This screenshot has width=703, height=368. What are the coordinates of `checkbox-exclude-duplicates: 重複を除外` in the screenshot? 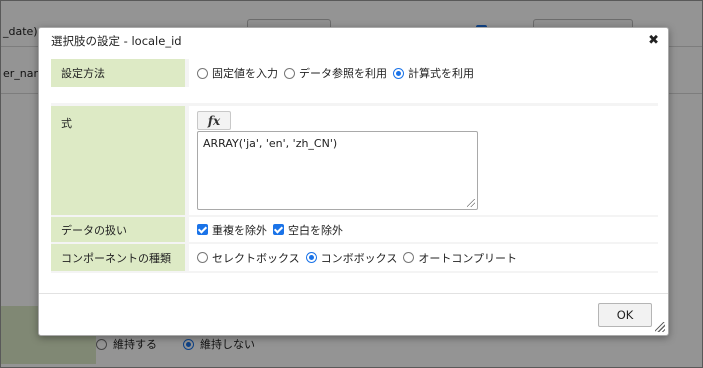 It's located at (232, 230).